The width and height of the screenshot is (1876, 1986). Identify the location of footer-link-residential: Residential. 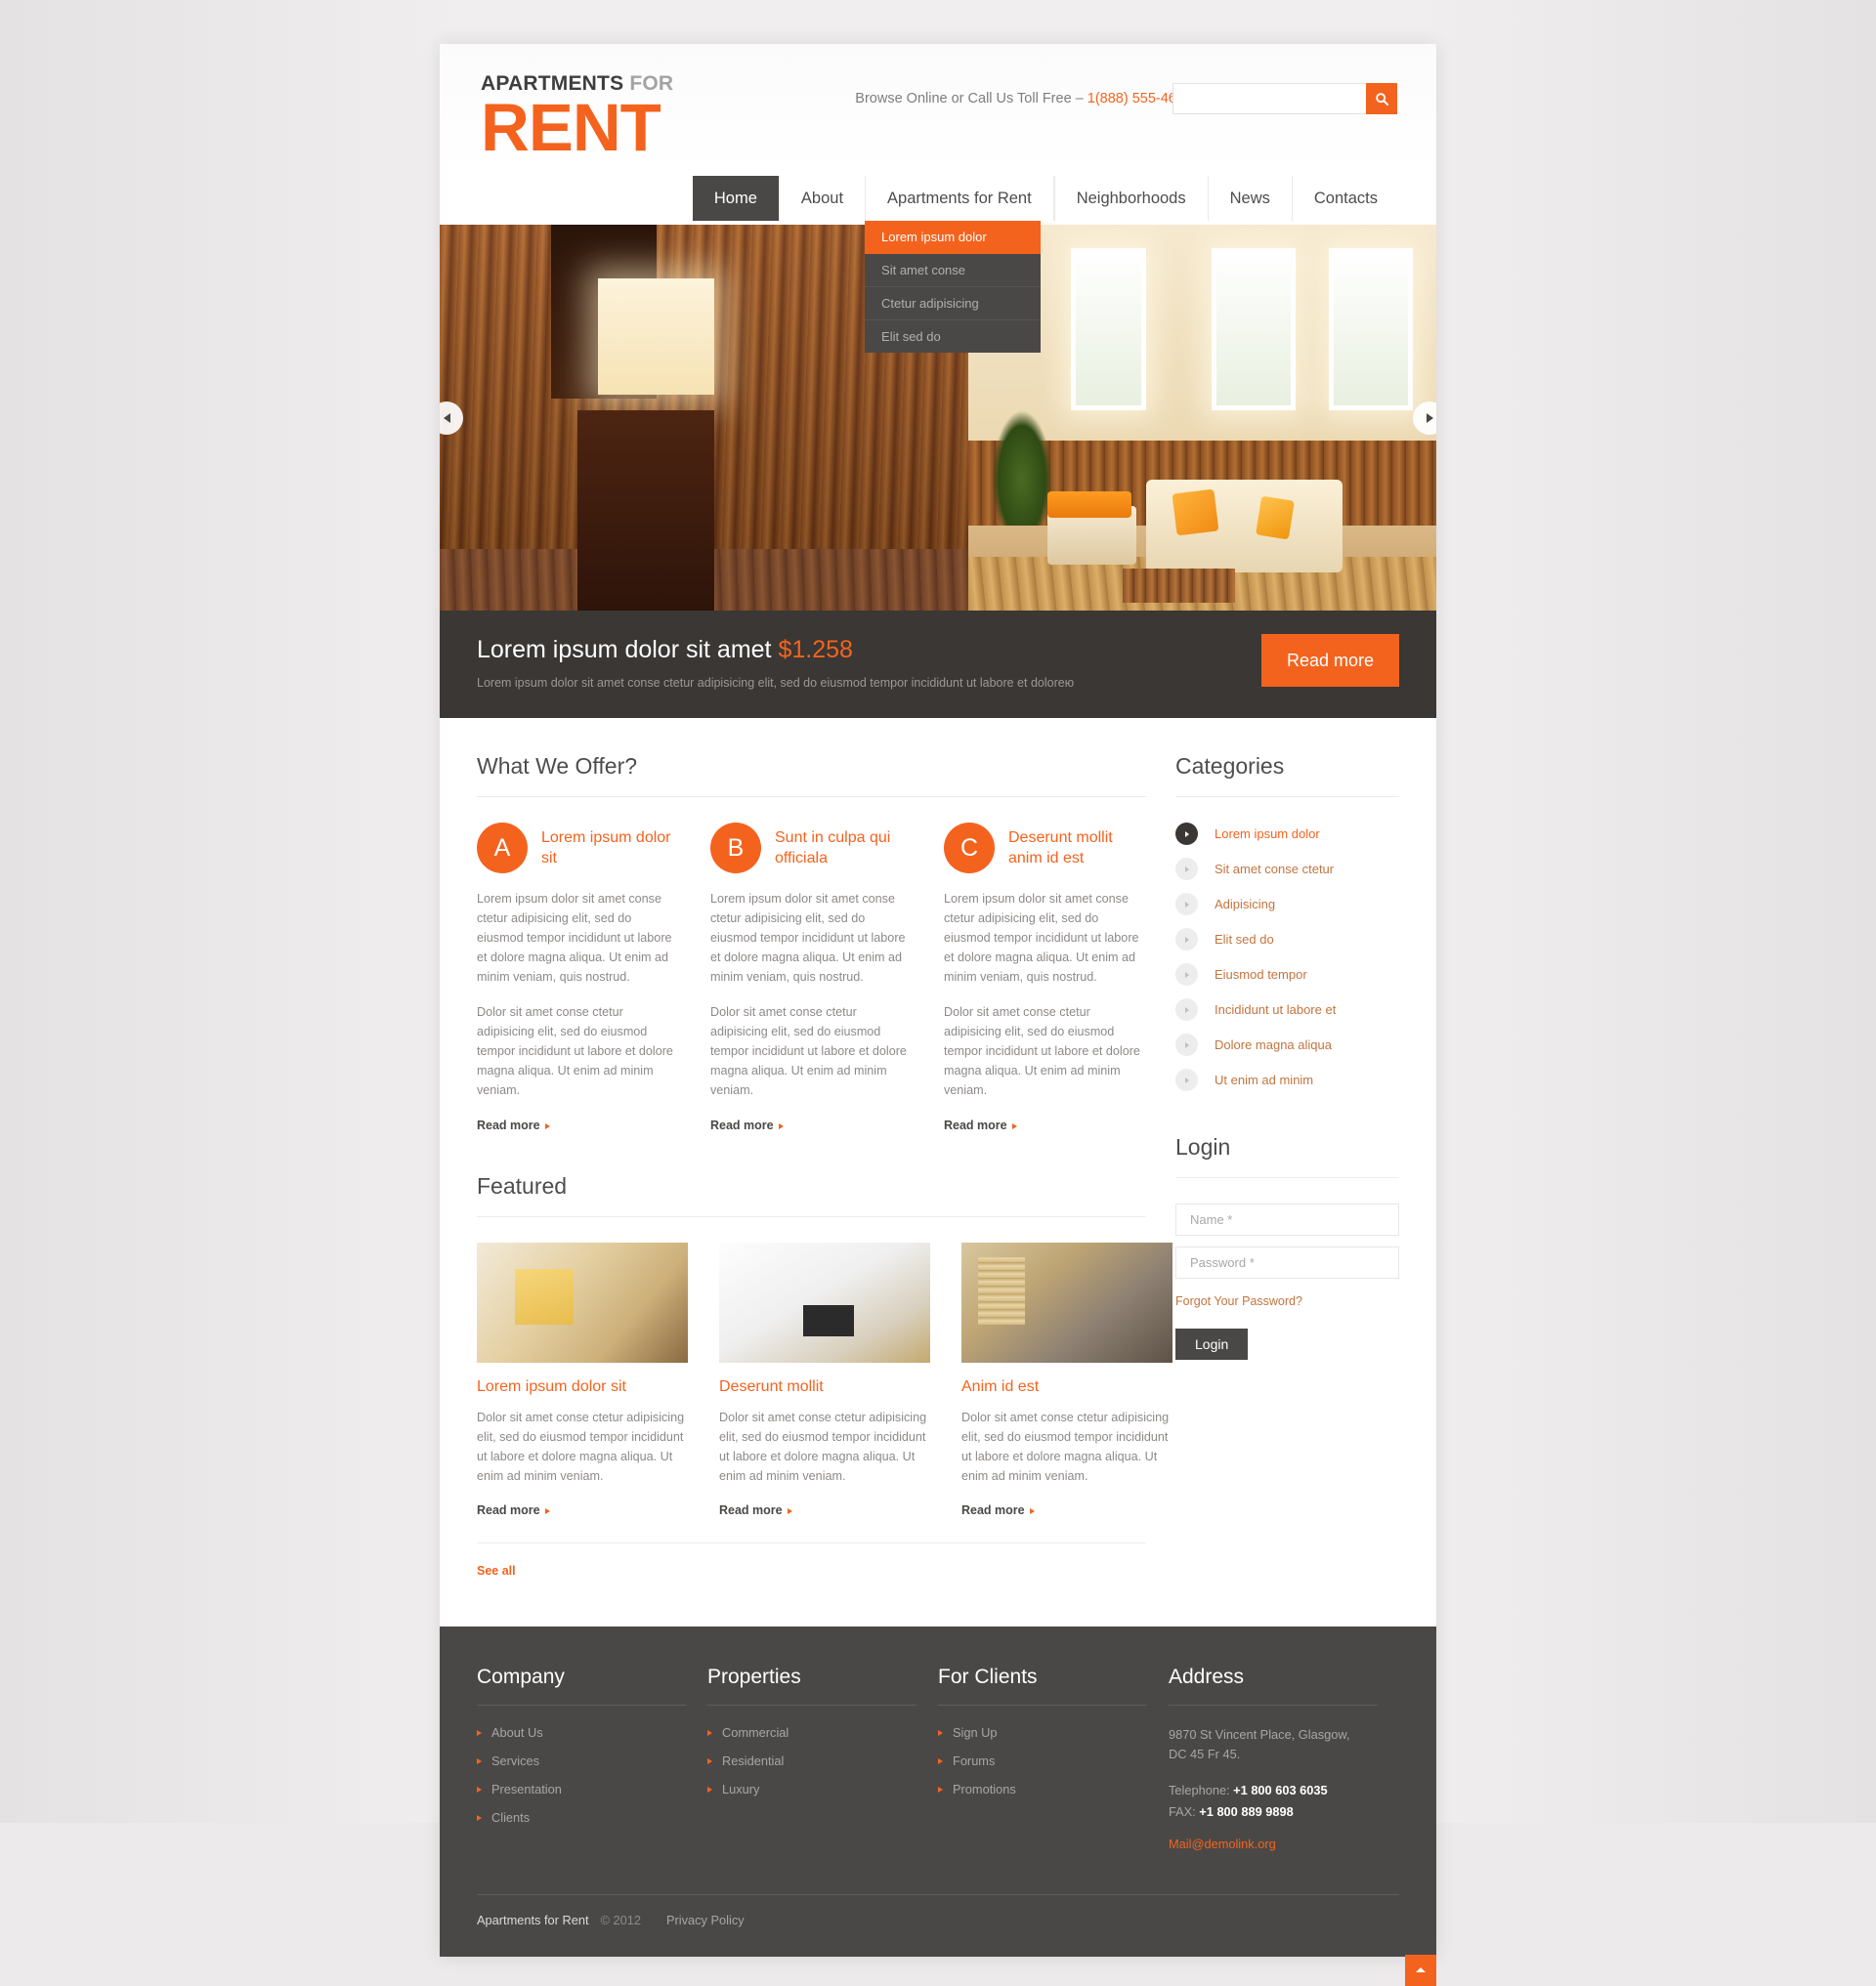
(812, 1761).